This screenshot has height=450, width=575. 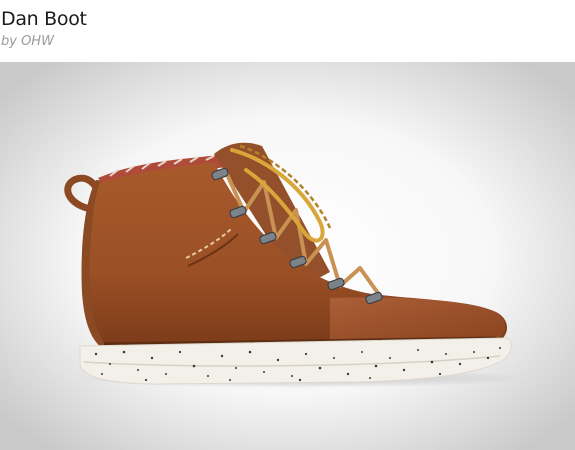 I want to click on product-byline: by OHW, so click(x=27, y=42).